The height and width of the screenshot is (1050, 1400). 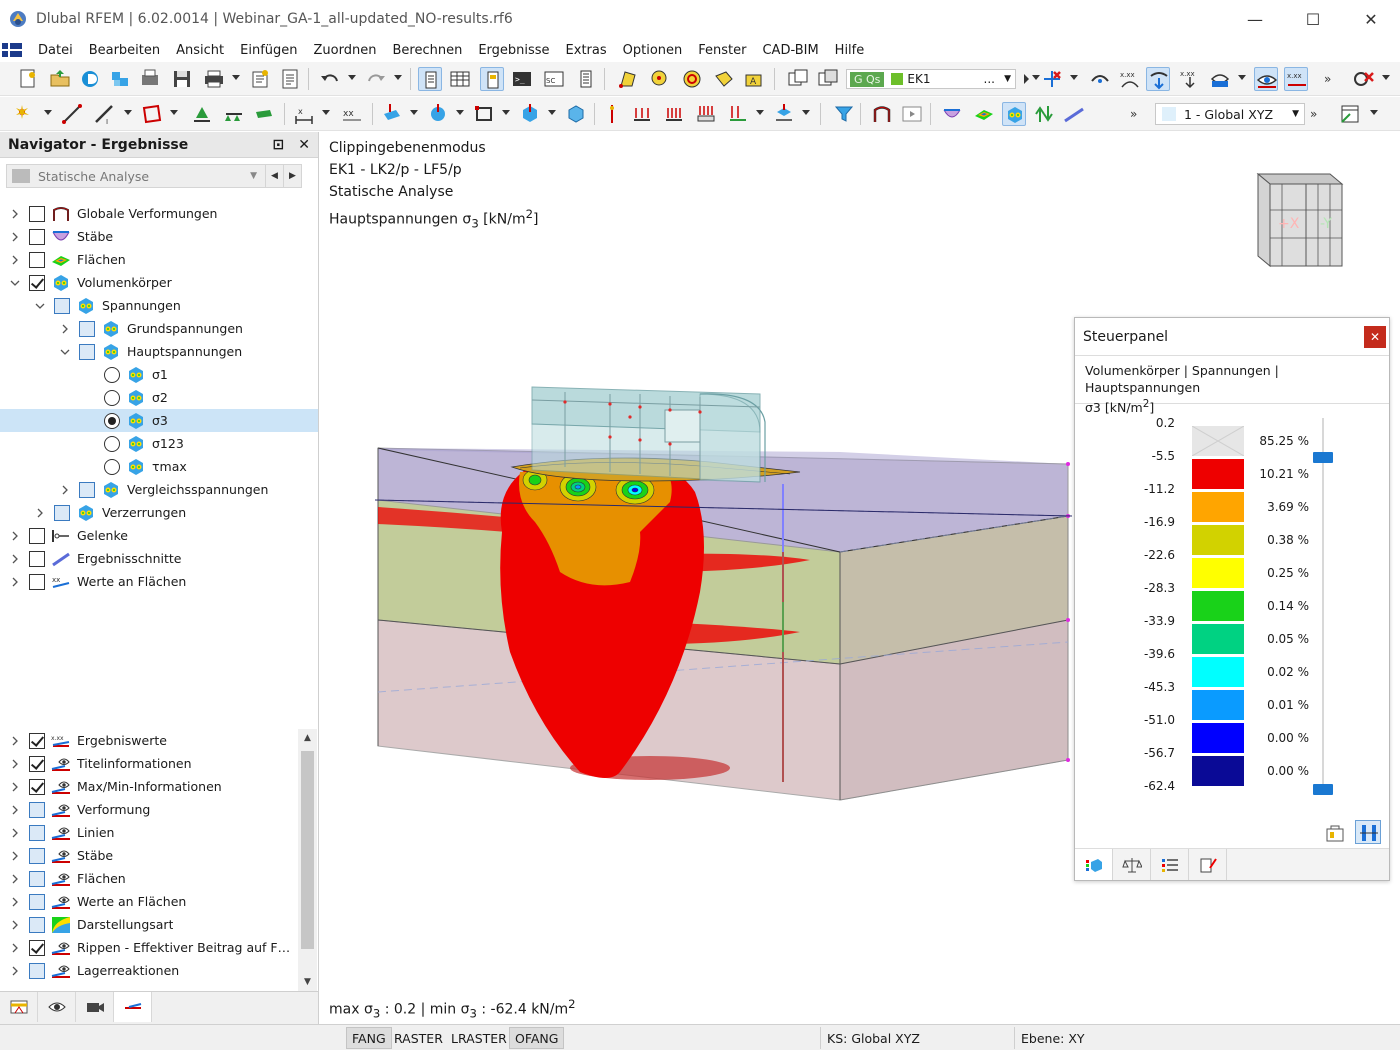 I want to click on line-support-icon, so click(x=234, y=114).